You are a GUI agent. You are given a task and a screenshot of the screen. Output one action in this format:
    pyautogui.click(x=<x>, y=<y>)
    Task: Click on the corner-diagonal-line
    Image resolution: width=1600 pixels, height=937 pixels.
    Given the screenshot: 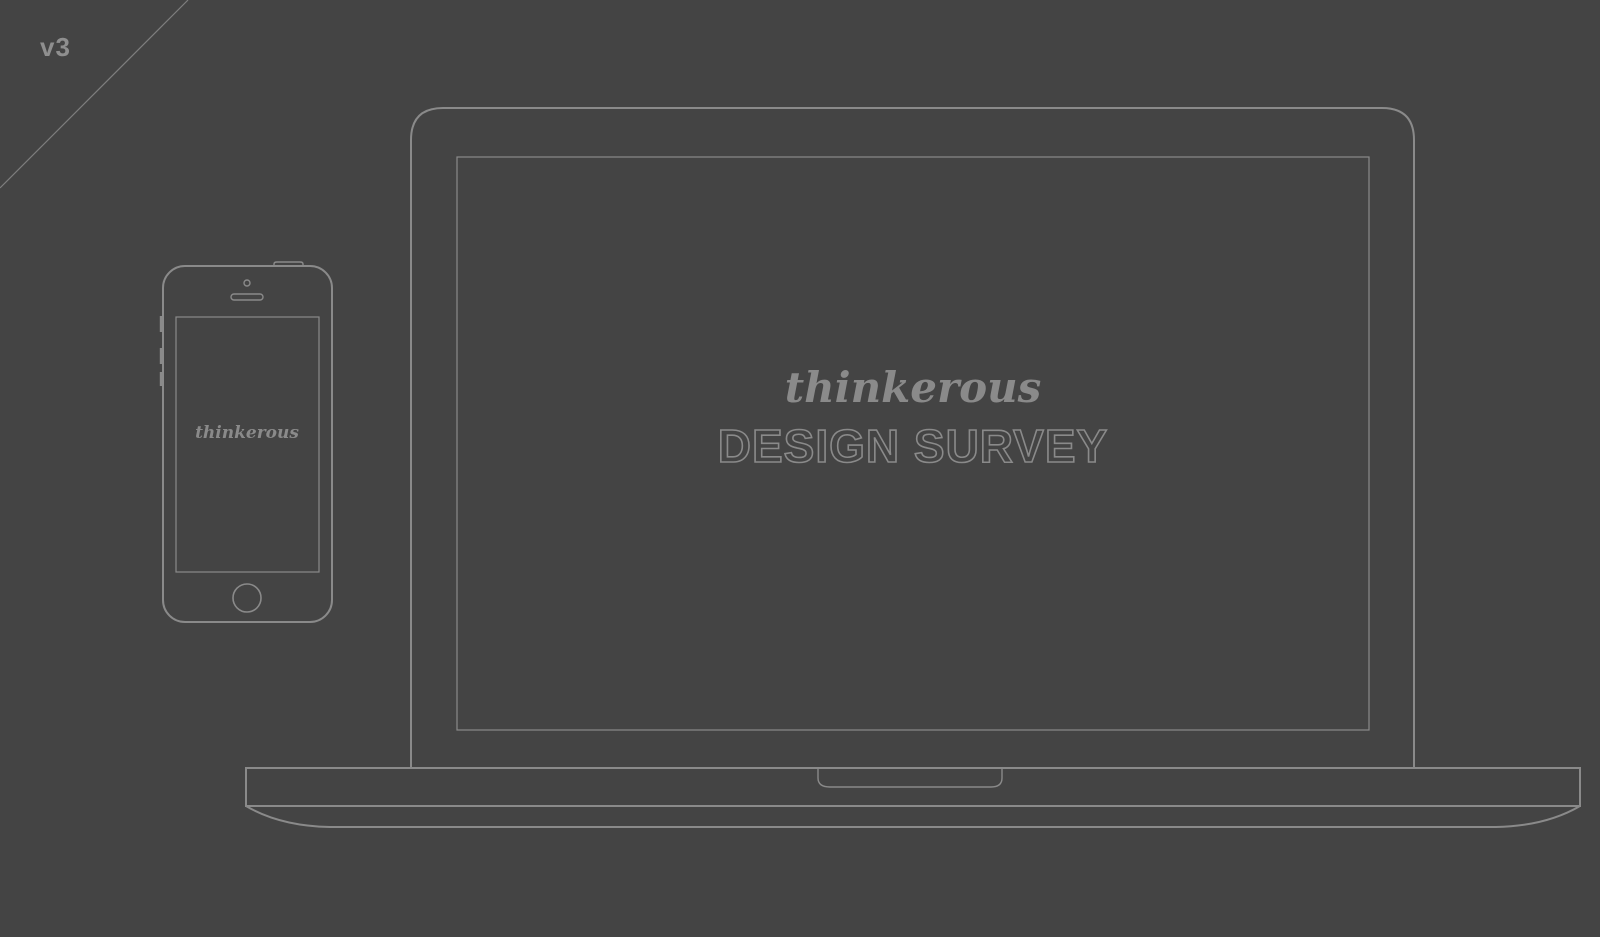 What is the action you would take?
    pyautogui.click(x=94, y=94)
    